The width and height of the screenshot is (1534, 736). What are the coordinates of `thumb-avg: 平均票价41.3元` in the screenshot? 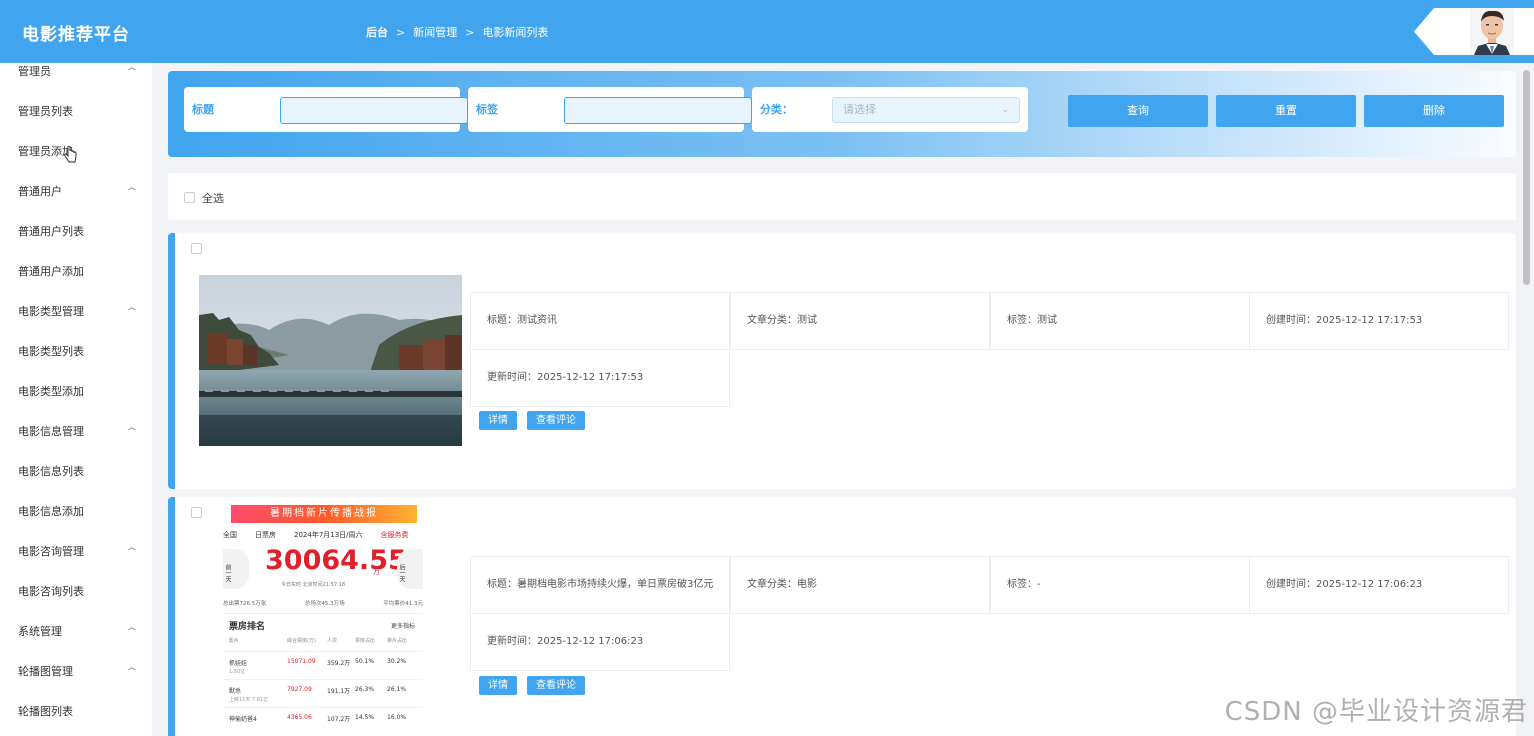 It's located at (403, 604).